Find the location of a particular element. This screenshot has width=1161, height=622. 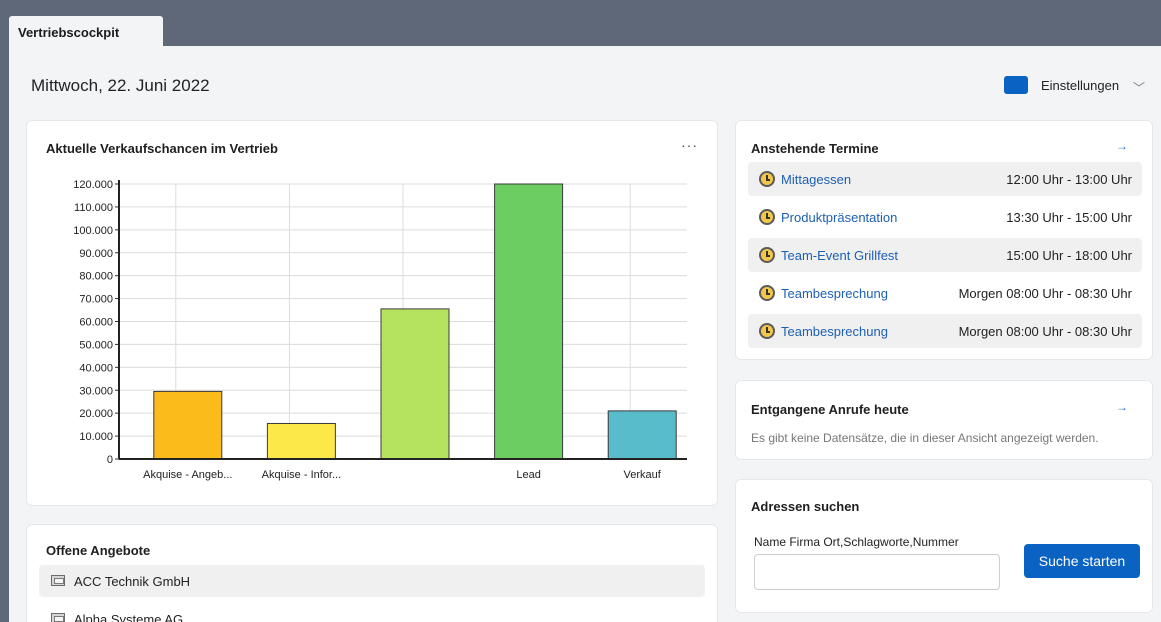

appointment-time: 12:00 Uhr - 13:00 Uhr is located at coordinates (1069, 179).